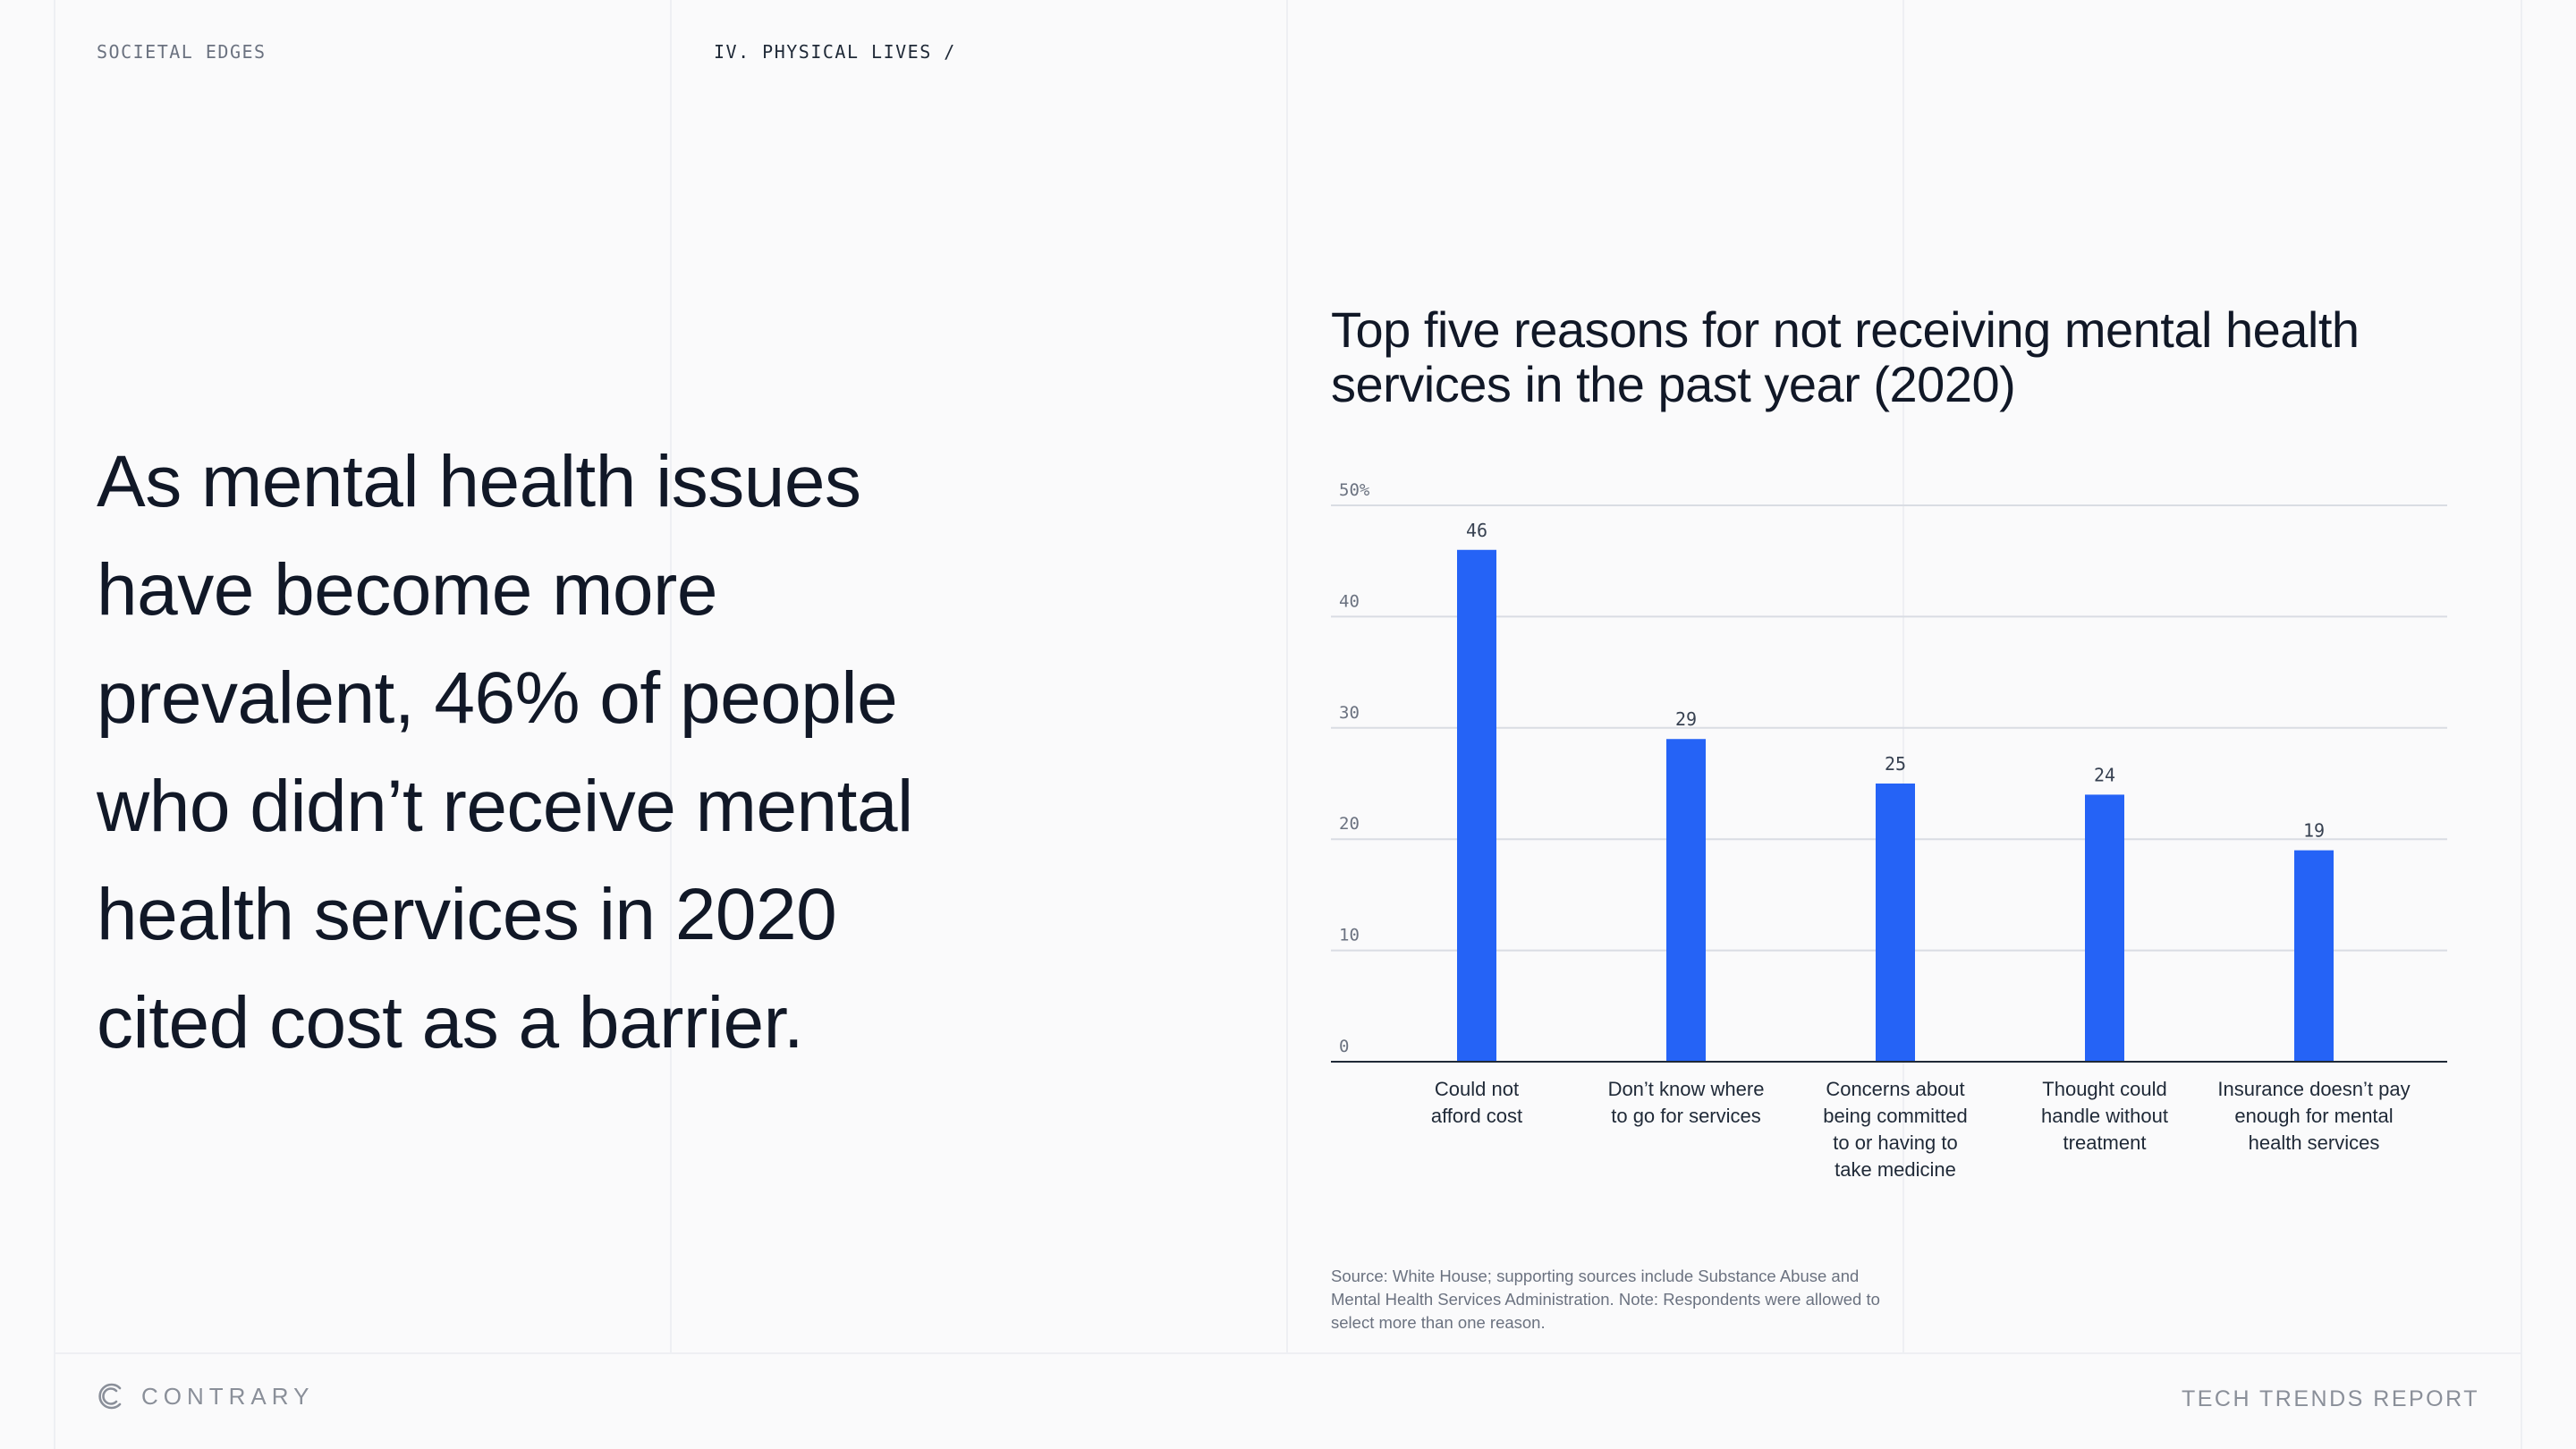 The width and height of the screenshot is (2576, 1449). What do you see at coordinates (1349, 824) in the screenshot?
I see `y-tick-label: 20` at bounding box center [1349, 824].